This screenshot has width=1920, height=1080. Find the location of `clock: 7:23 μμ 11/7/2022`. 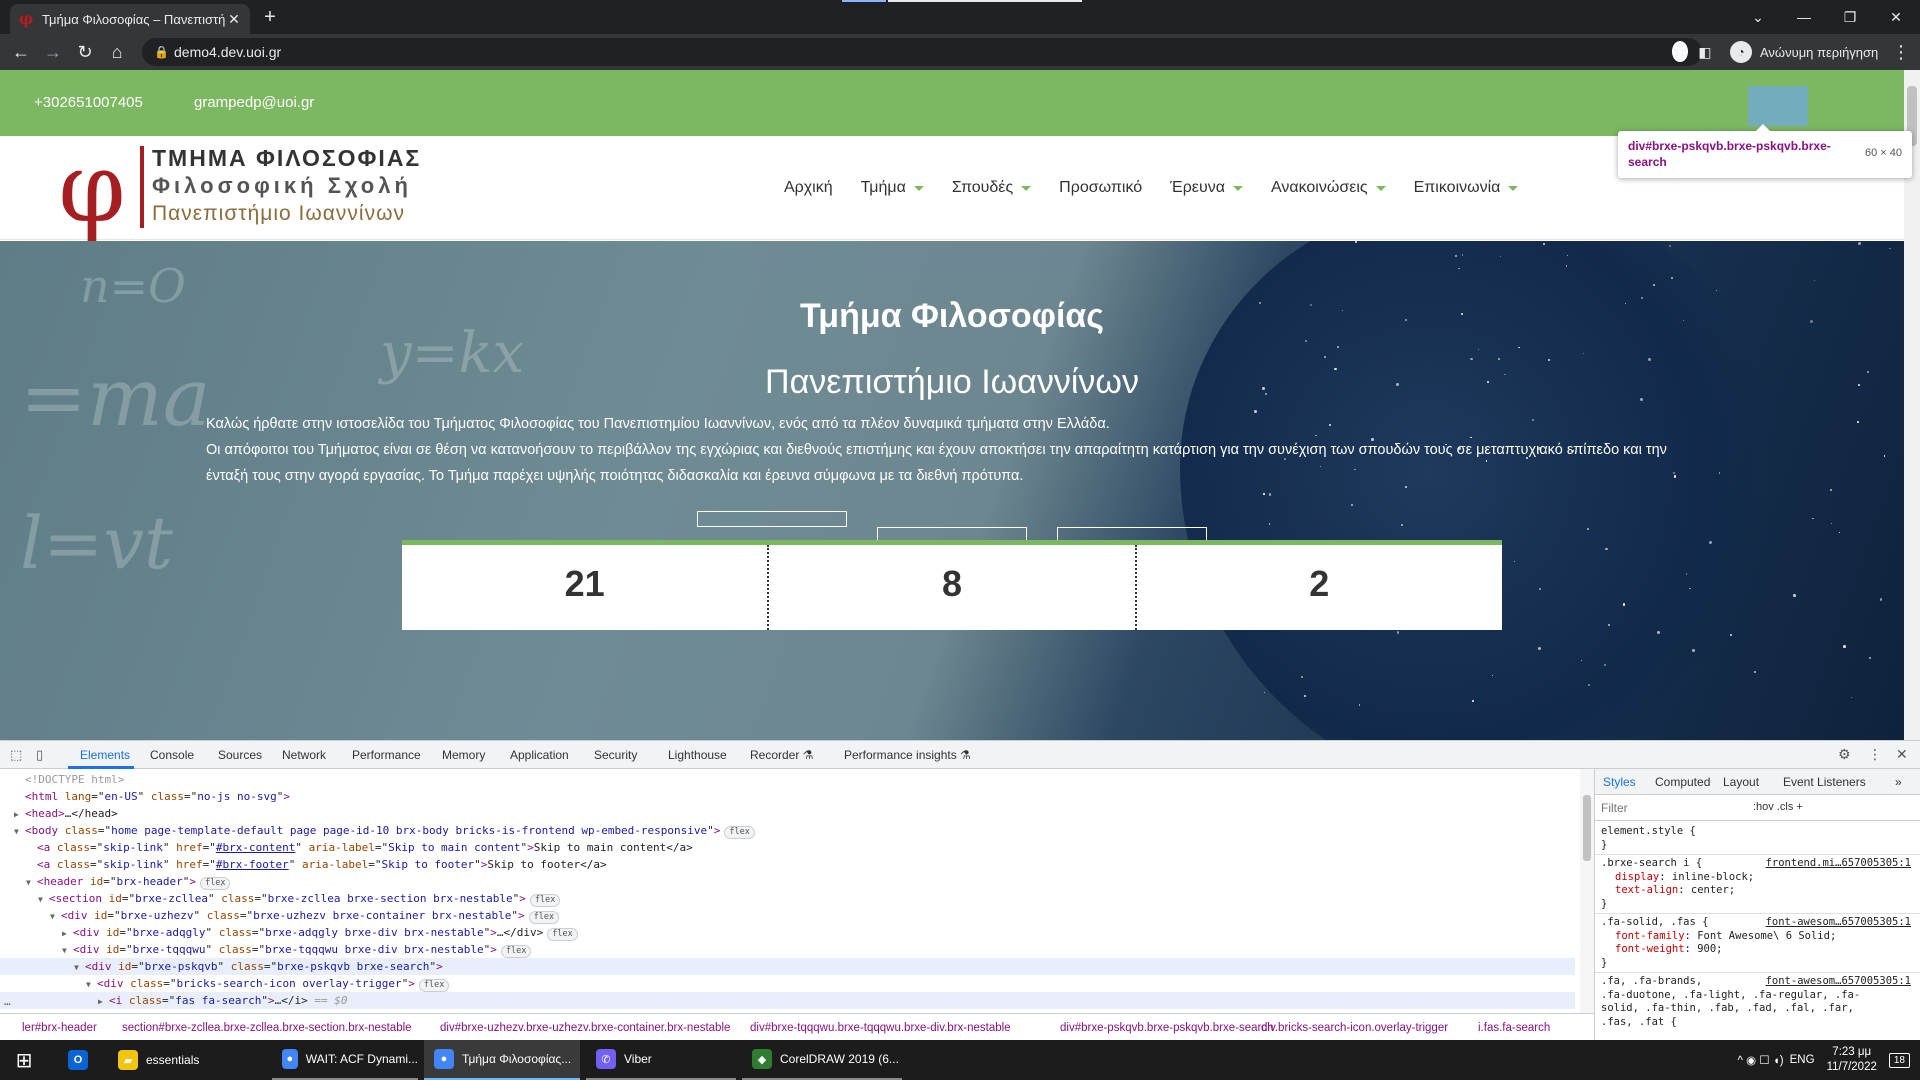

clock: 7:23 μμ 11/7/2022 is located at coordinates (1852, 1060).